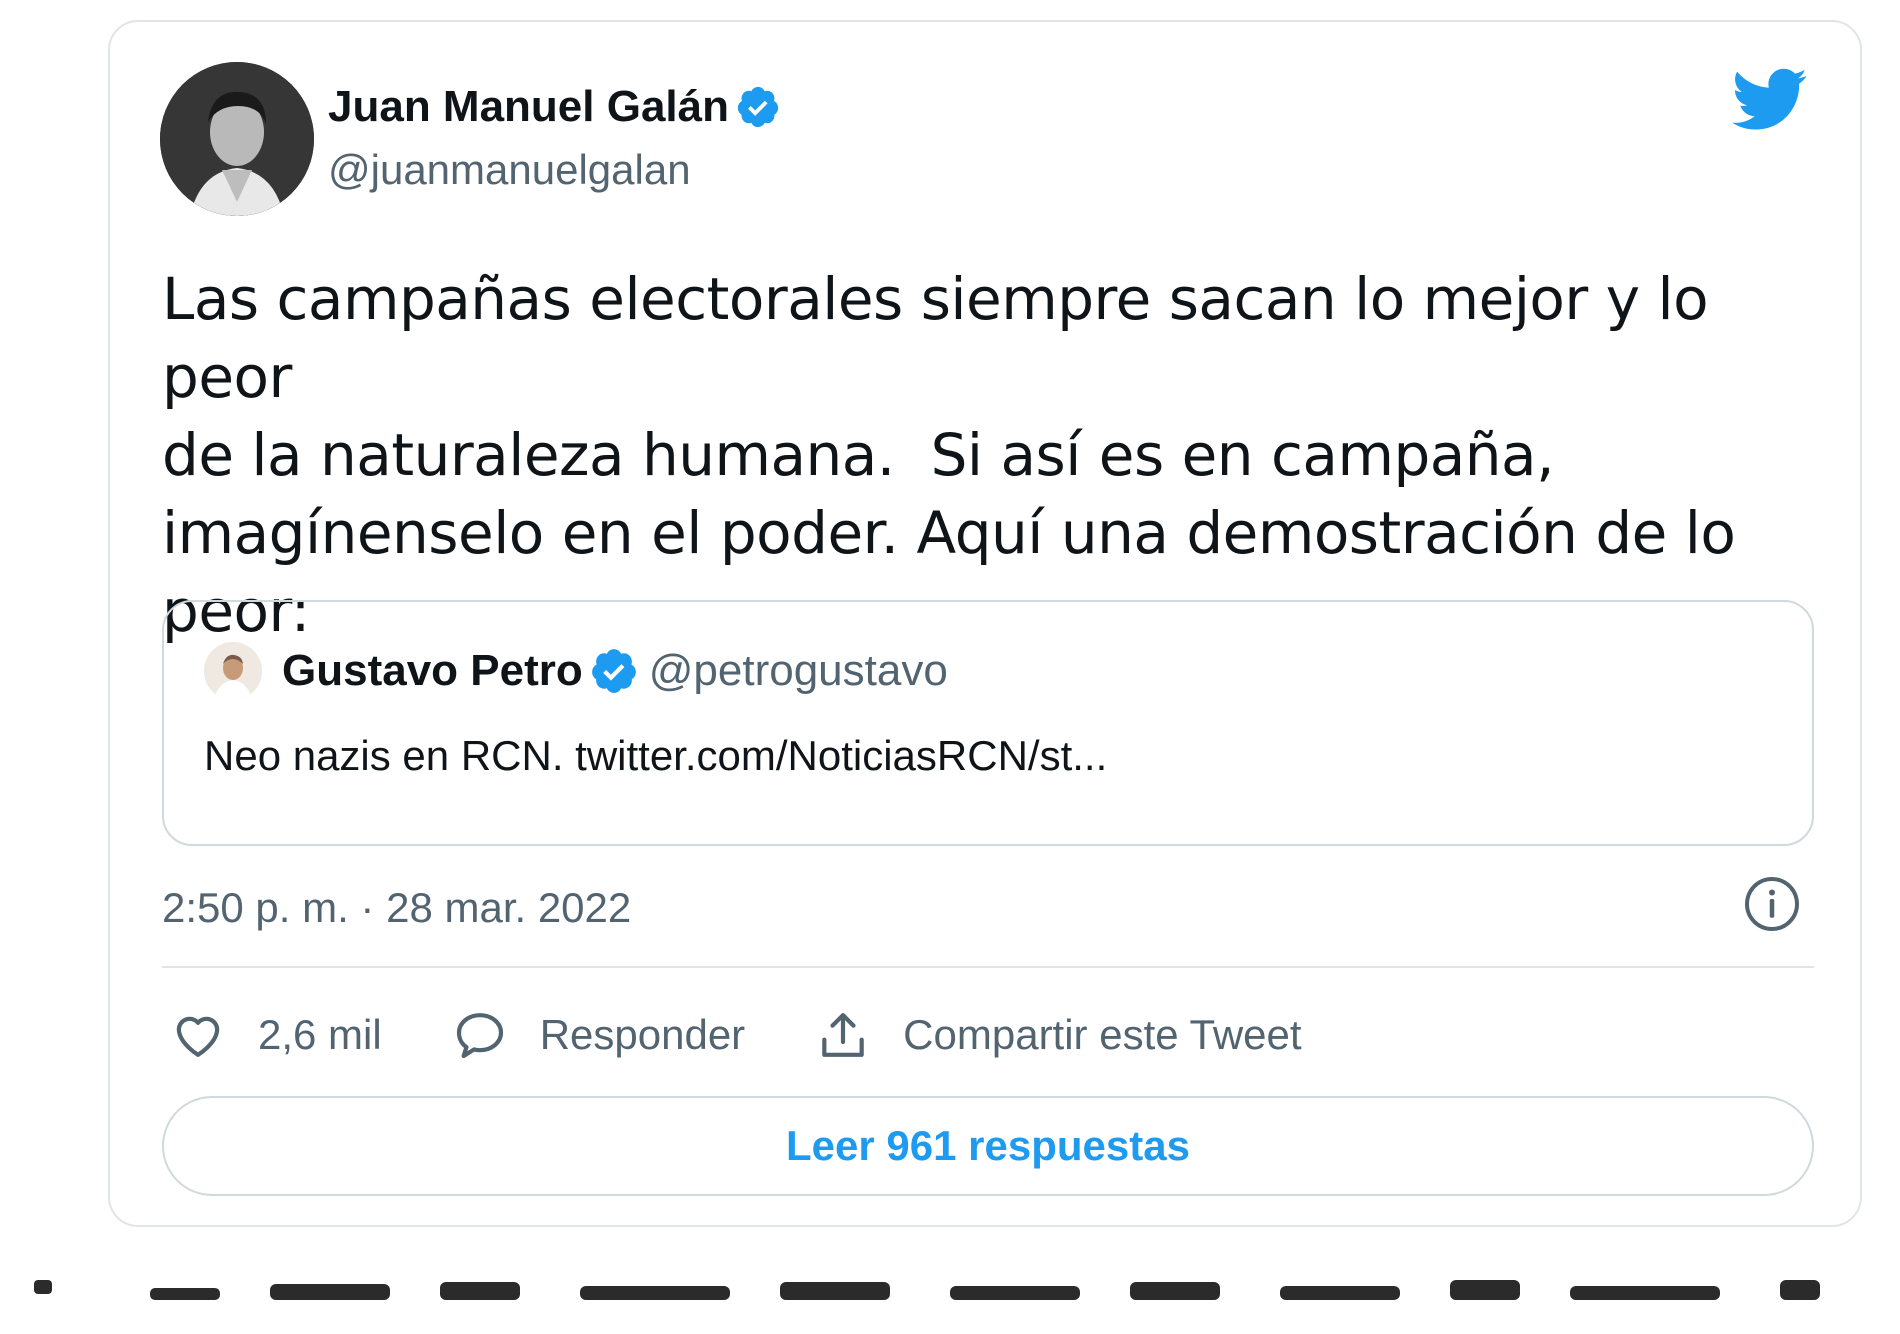 The image size is (1900, 1334). Describe the element at coordinates (396, 908) in the screenshot. I see `tweet-timestamp: 2:50 p. m. · 28 mar. 2022` at that location.